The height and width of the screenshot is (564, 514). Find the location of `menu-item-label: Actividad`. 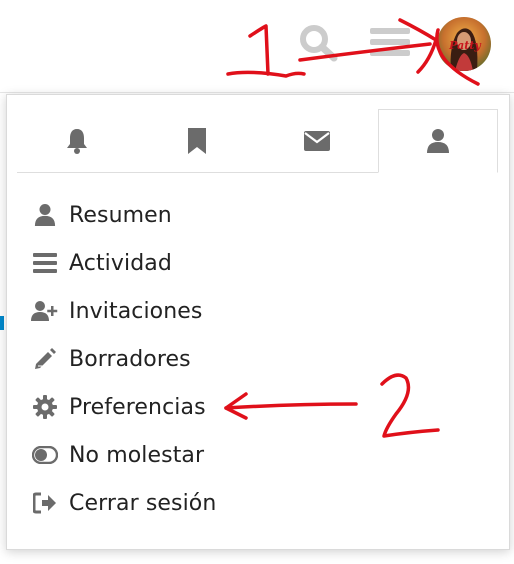

menu-item-label: Actividad is located at coordinates (120, 263).